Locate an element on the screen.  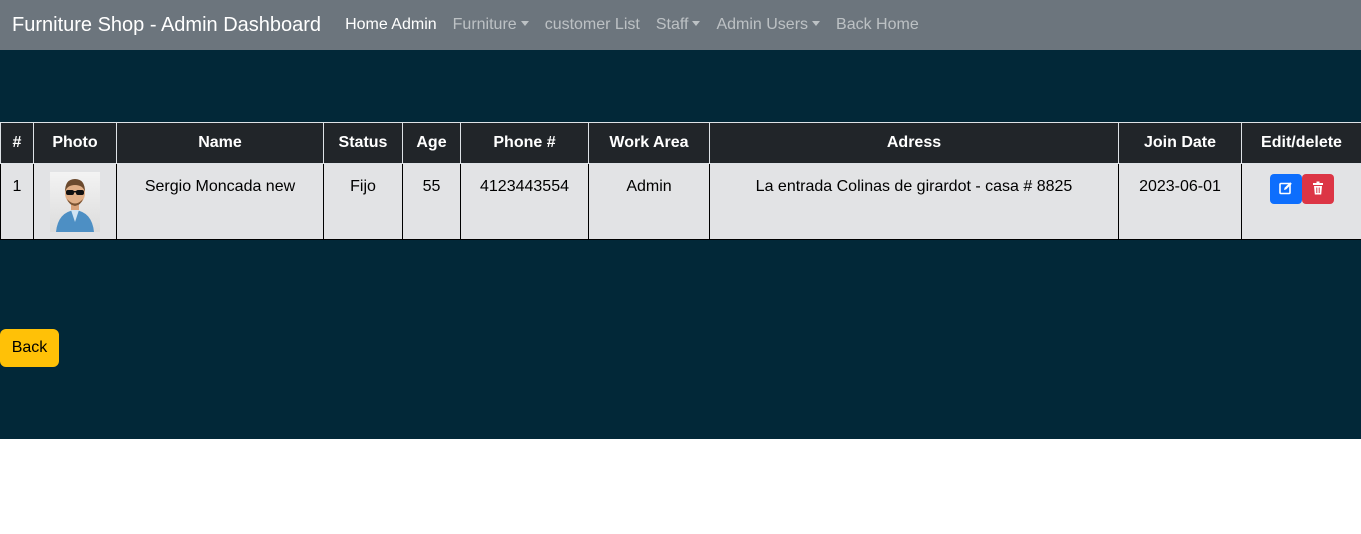
col-header-number: # is located at coordinates (17, 143).